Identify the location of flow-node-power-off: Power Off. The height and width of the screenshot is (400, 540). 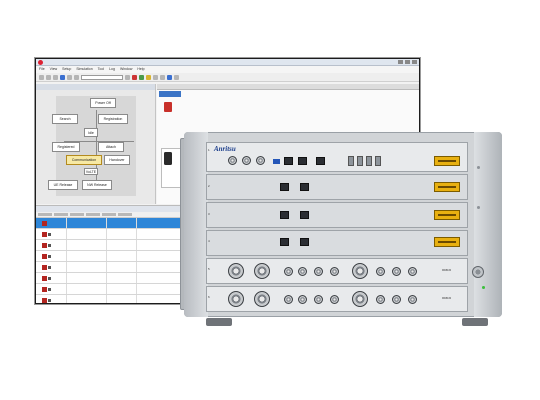
(103, 103).